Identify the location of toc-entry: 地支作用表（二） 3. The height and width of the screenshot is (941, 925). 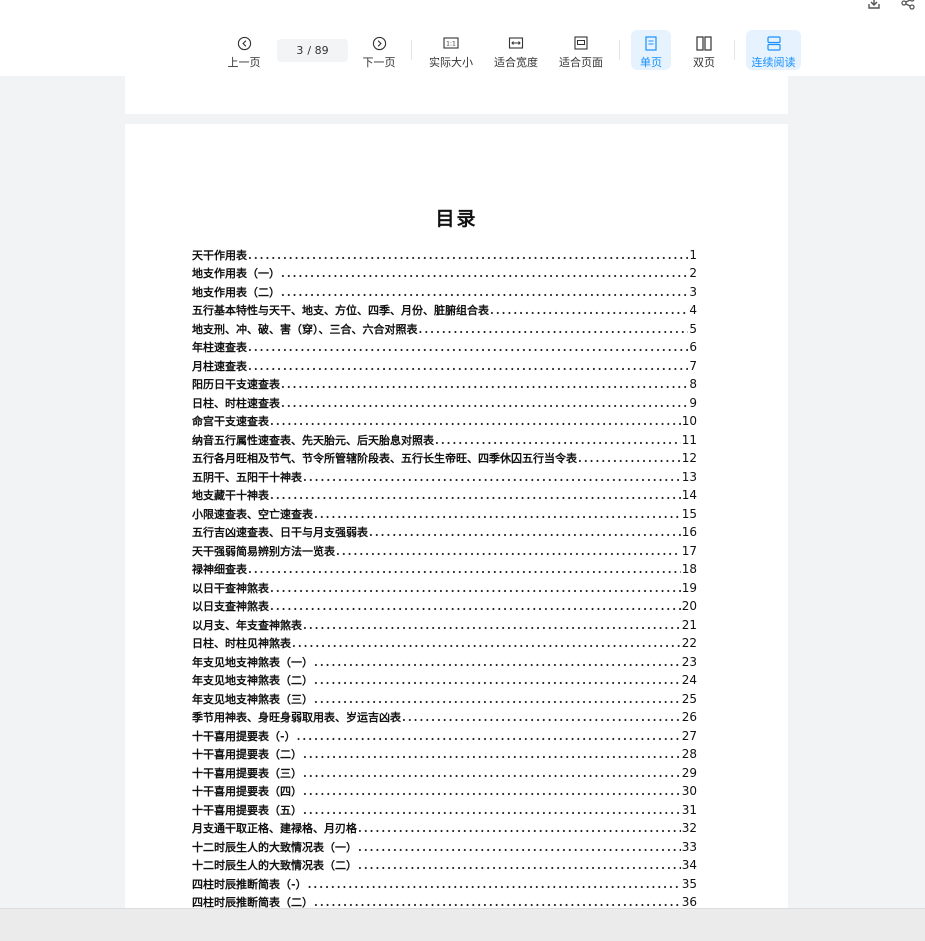
(444, 289).